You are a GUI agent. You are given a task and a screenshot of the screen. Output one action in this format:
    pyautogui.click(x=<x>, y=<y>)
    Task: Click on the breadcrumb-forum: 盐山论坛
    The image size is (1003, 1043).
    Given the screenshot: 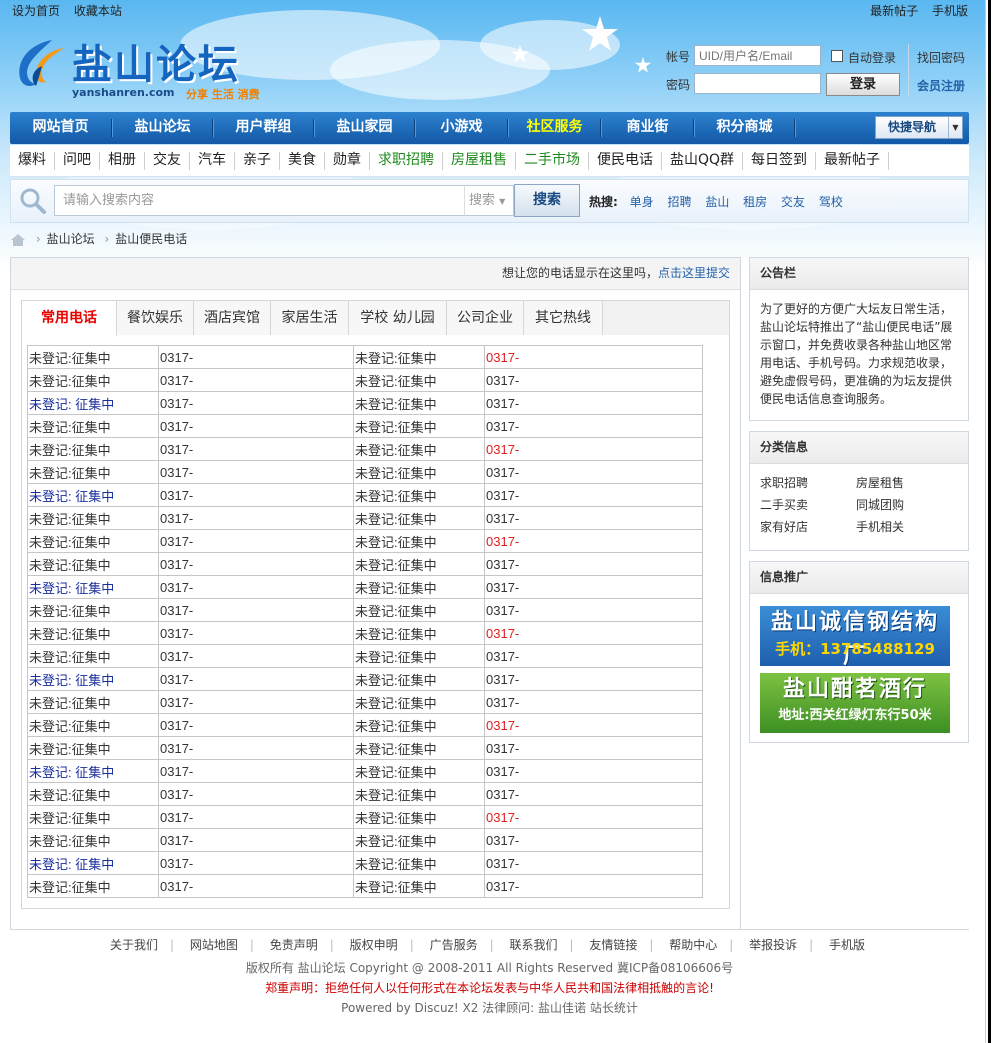 What is the action you would take?
    pyautogui.click(x=71, y=239)
    